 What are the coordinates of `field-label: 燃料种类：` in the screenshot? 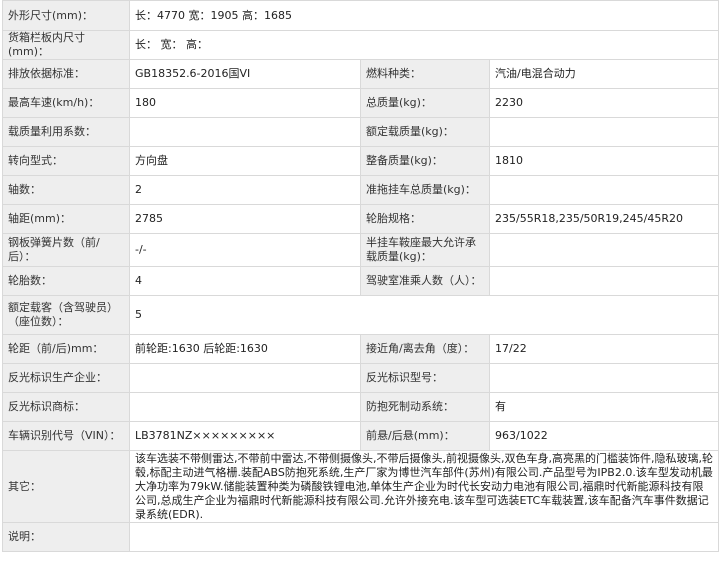 It's located at (425, 74).